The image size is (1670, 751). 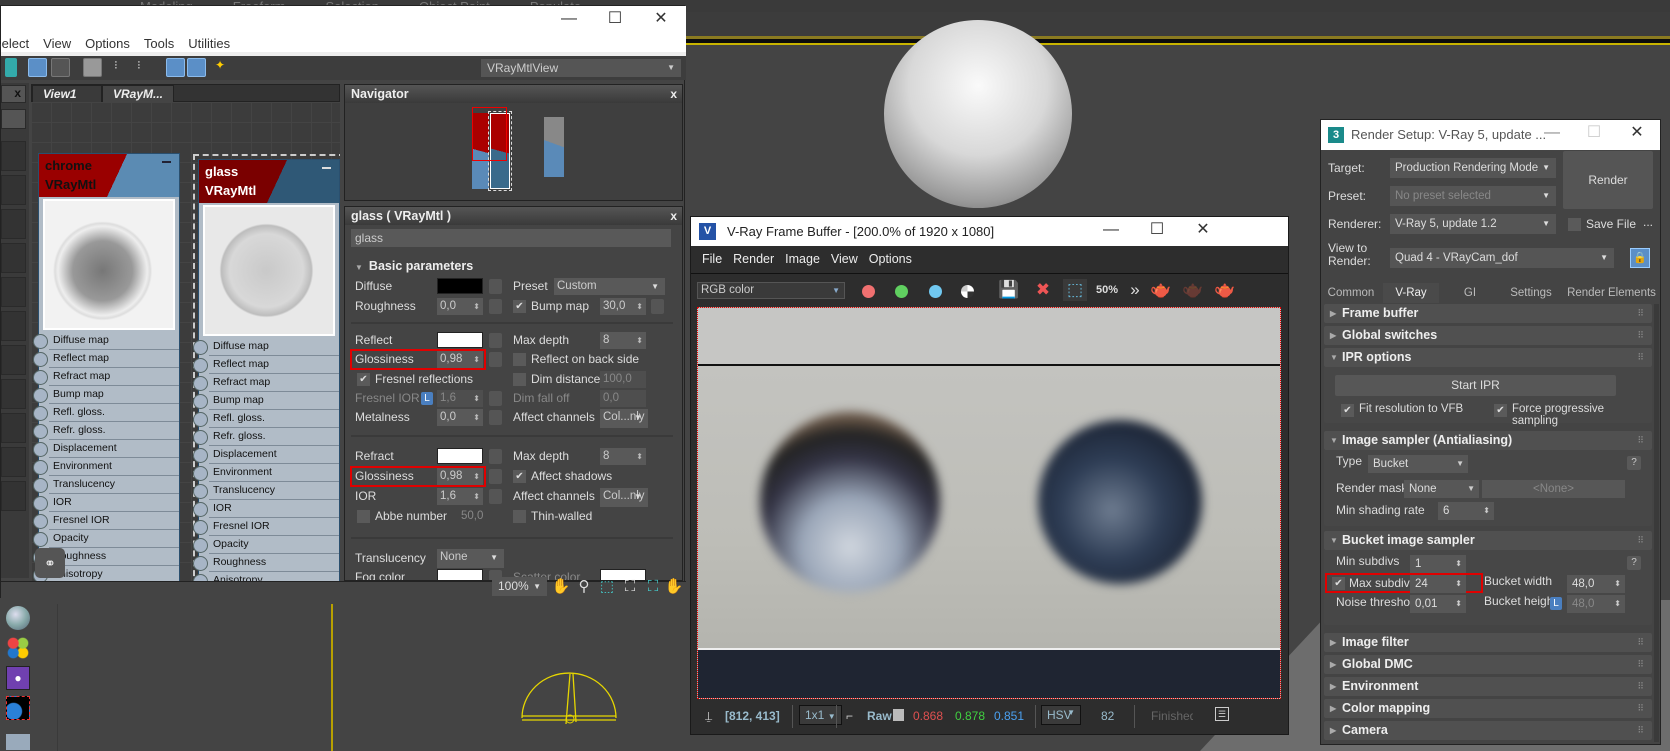 What do you see at coordinates (266, 509) in the screenshot?
I see `slot-ior: IOR` at bounding box center [266, 509].